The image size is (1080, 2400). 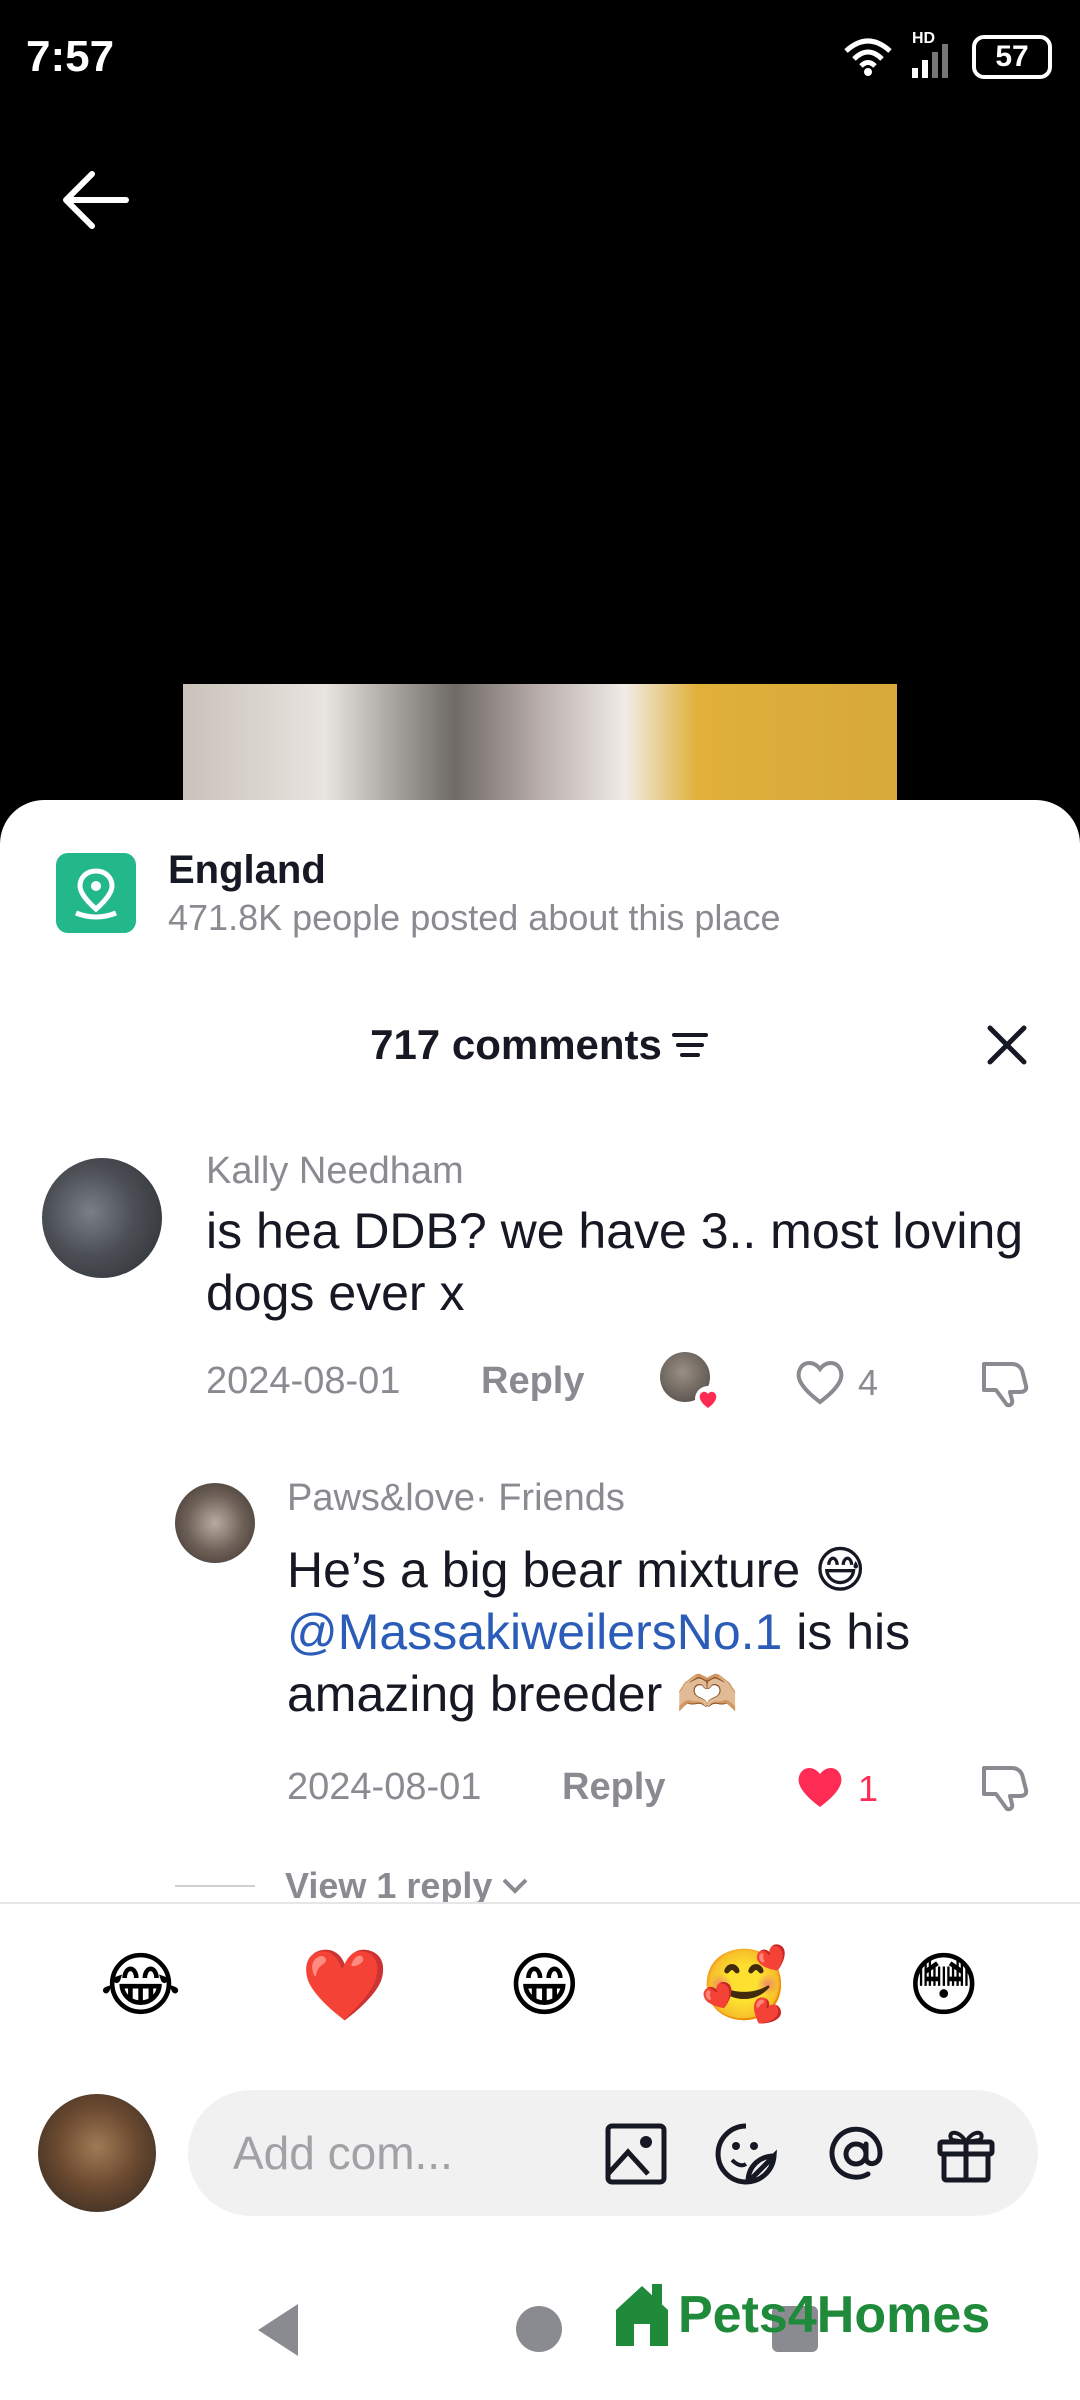 What do you see at coordinates (820, 1787) in the screenshot?
I see `heart-filled-icon` at bounding box center [820, 1787].